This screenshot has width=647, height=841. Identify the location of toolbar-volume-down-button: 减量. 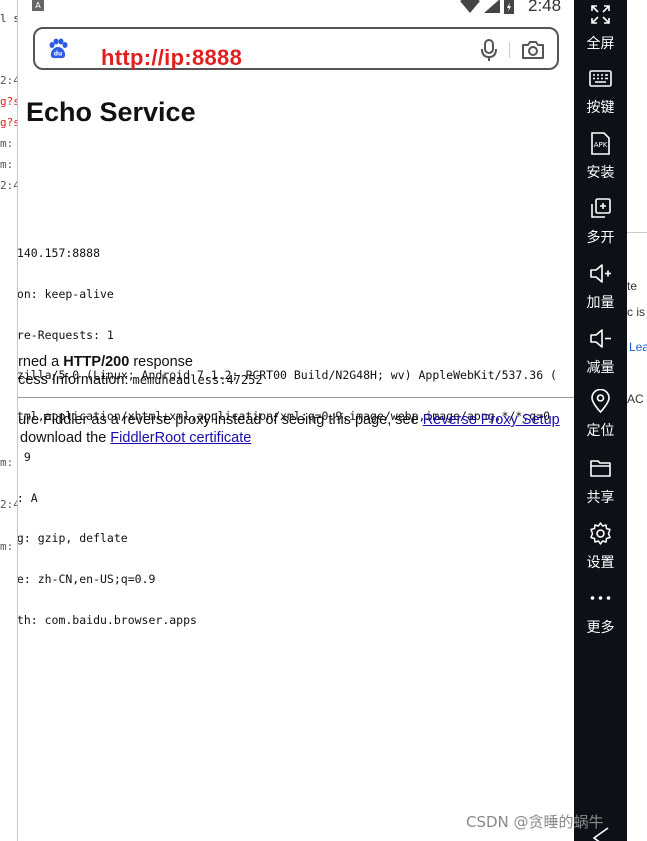
(600, 356).